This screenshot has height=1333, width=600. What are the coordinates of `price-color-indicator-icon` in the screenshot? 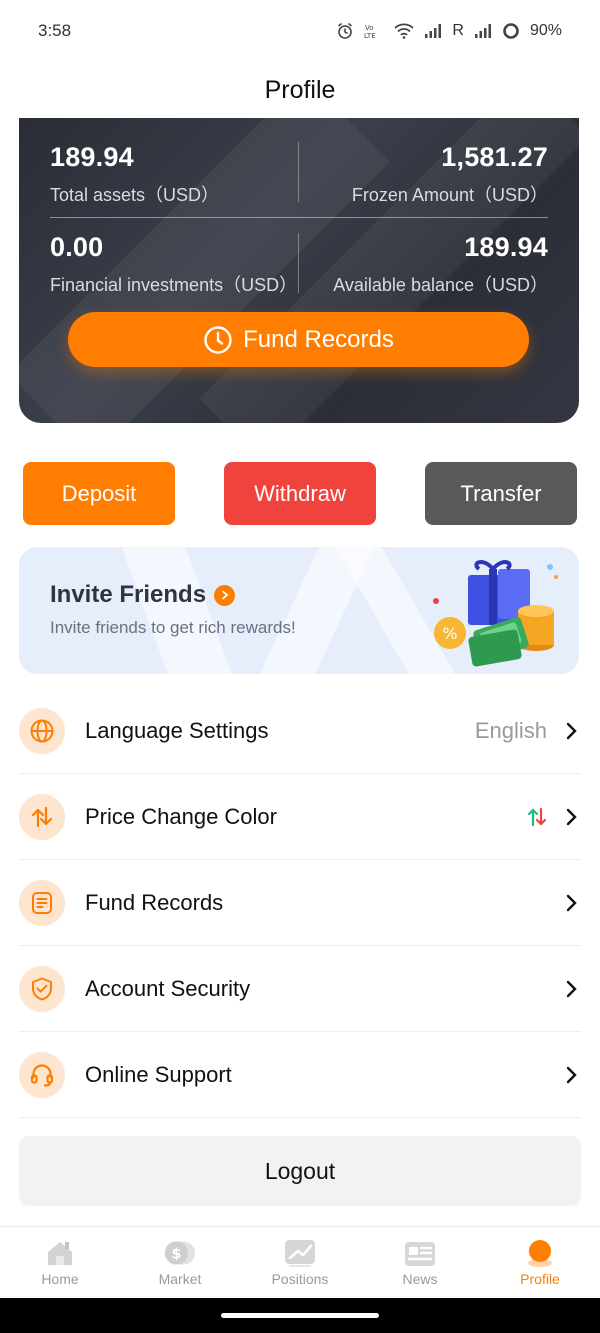 It's located at (537, 817).